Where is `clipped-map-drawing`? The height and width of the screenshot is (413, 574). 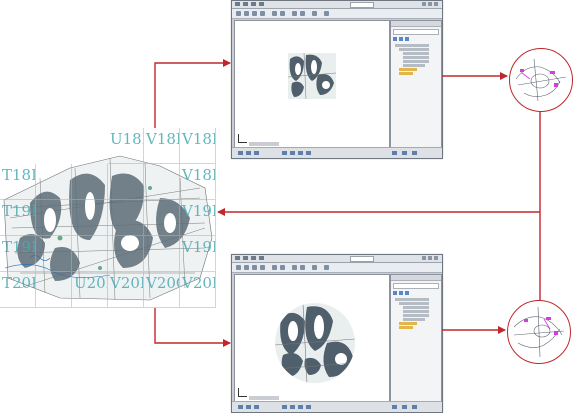 clipped-map-drawing is located at coordinates (315, 343).